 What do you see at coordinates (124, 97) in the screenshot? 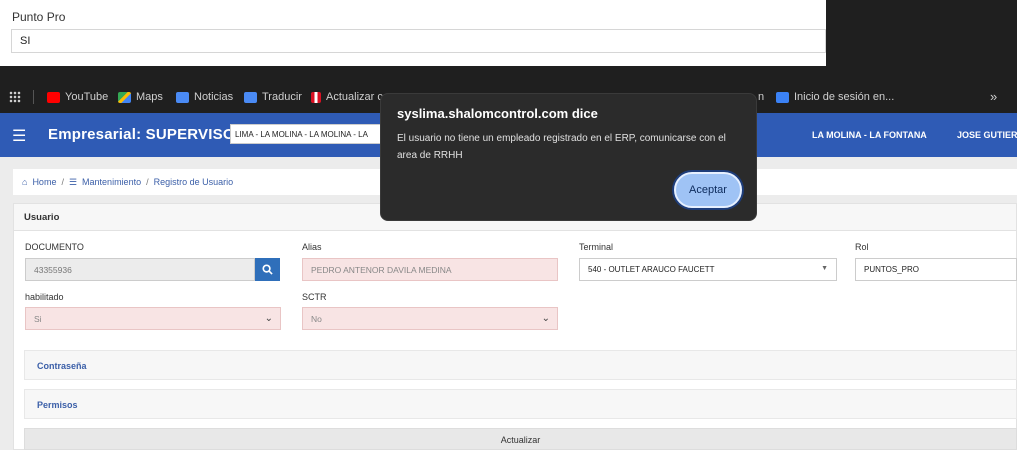
I see `maps-icon` at bounding box center [124, 97].